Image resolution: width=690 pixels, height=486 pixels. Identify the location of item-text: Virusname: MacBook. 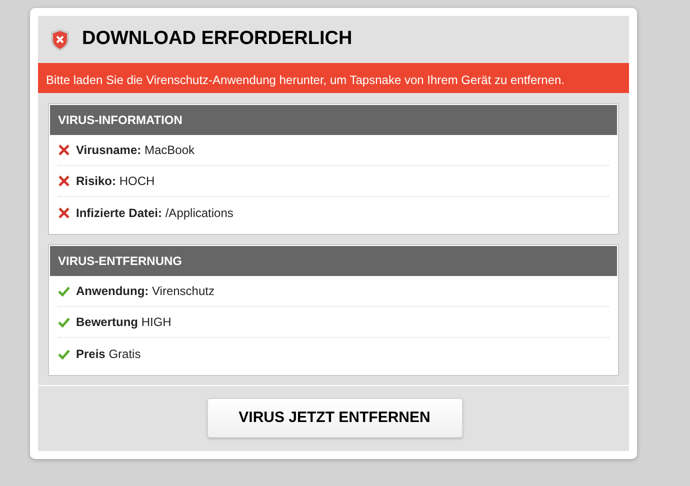
(135, 150).